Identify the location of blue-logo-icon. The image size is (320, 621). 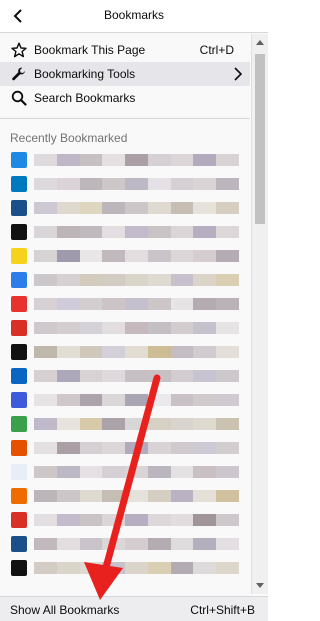
(19, 160).